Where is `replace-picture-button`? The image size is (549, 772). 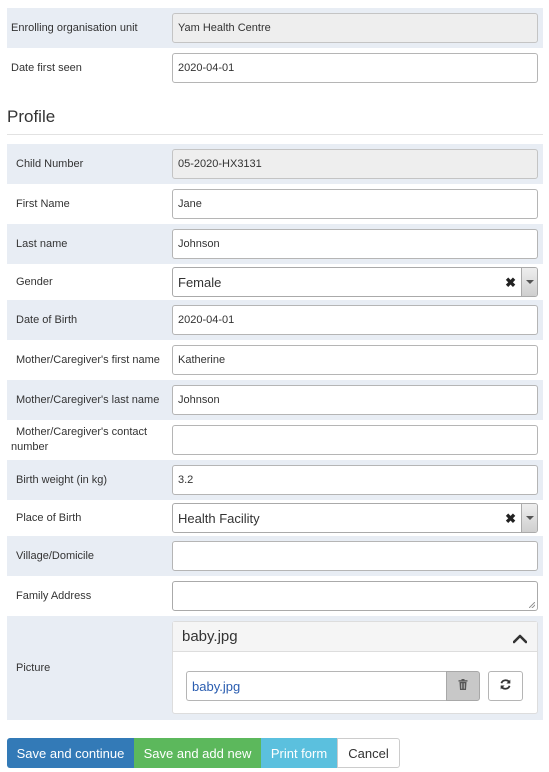 replace-picture-button is located at coordinates (505, 686).